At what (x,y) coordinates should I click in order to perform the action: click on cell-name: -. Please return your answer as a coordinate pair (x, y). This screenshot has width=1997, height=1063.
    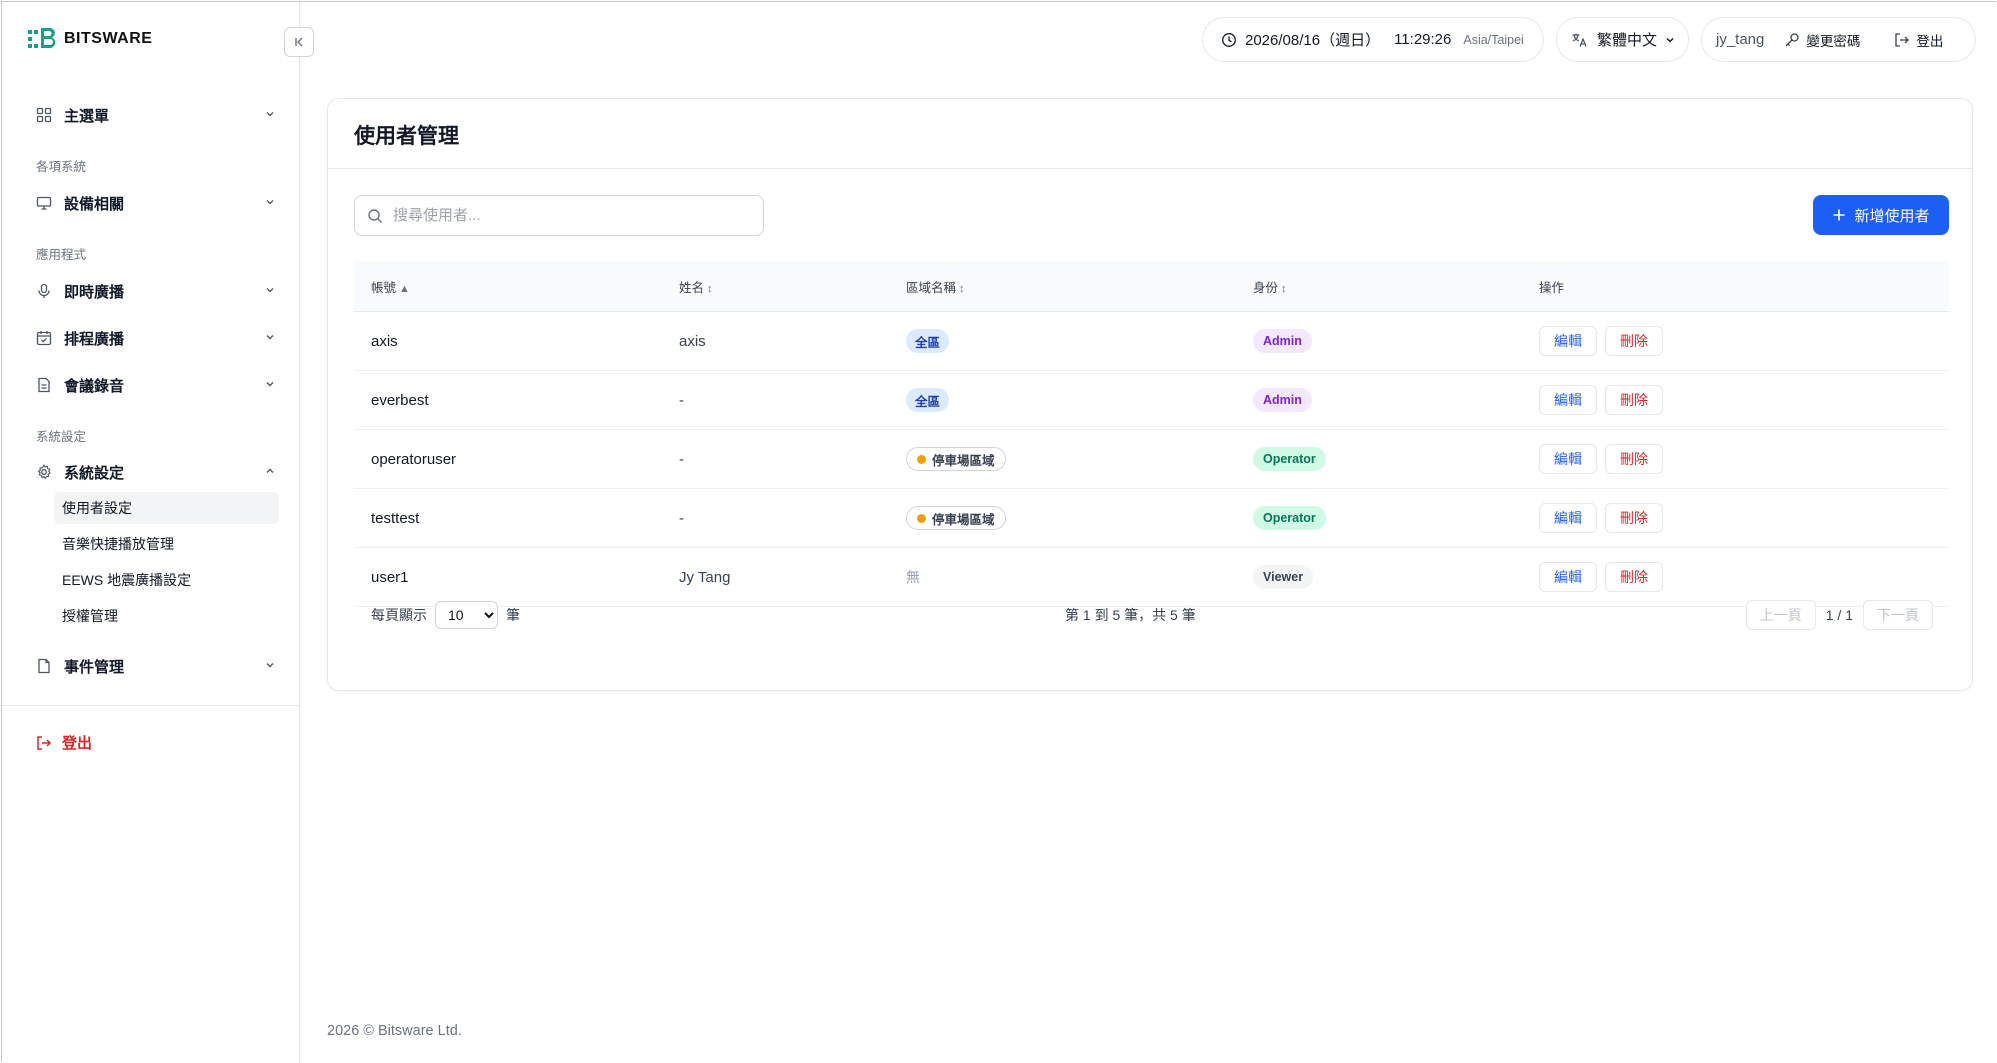
    Looking at the image, I should click on (681, 518).